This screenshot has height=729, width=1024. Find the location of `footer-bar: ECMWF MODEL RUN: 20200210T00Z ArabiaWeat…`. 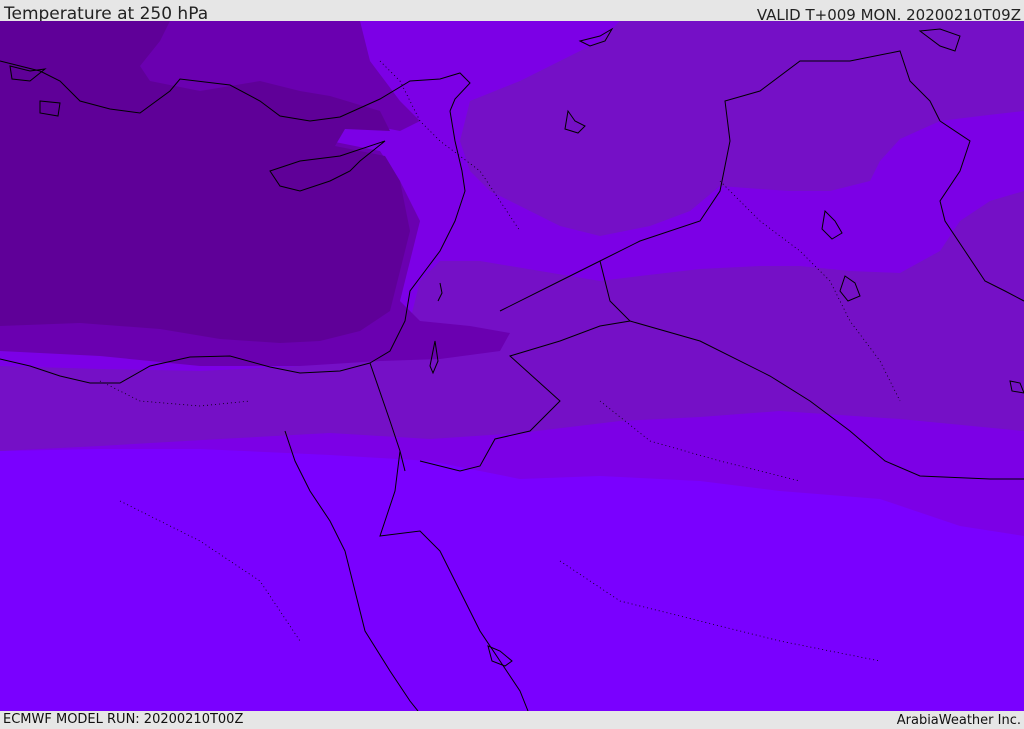

footer-bar: ECMWF MODEL RUN: 20200210T00Z ArabiaWeat… is located at coordinates (512, 720).